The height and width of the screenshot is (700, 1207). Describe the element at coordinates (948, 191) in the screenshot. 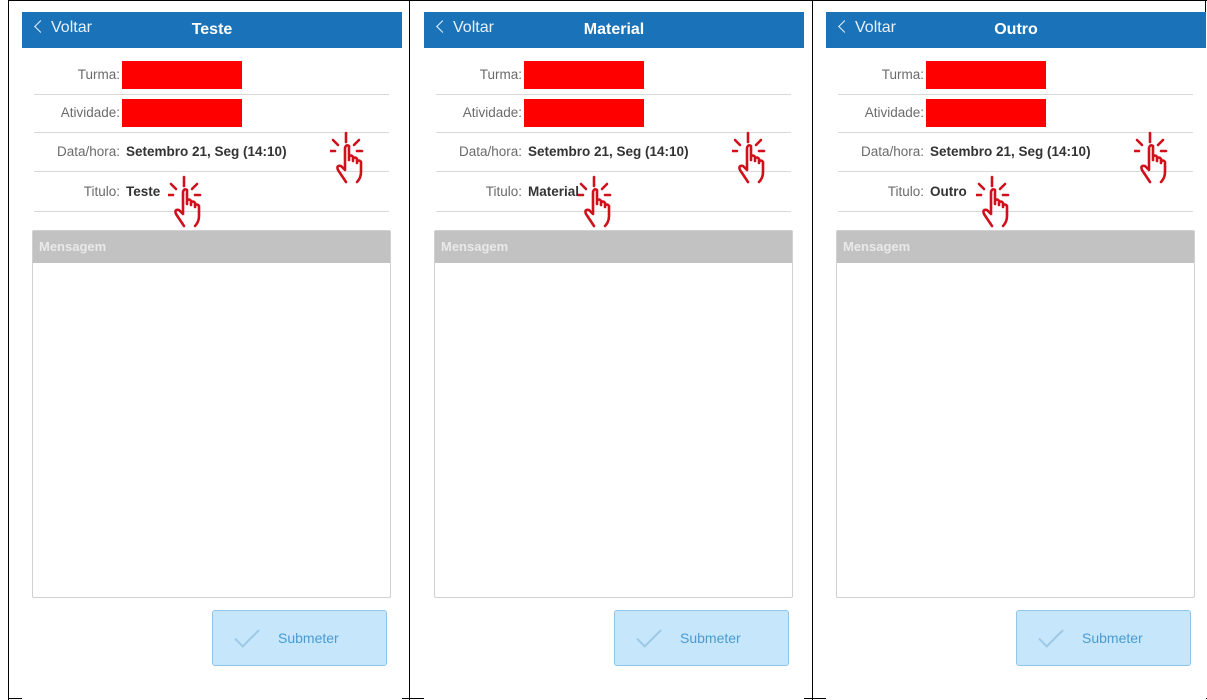

I see `titulo-value: Outro` at that location.